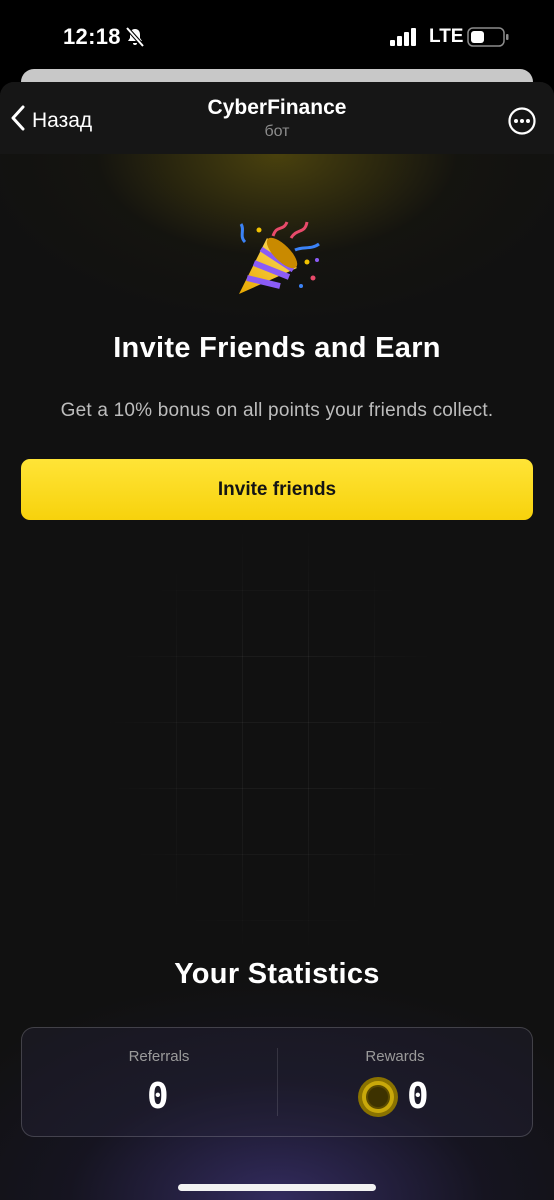  Describe the element at coordinates (378, 1099) in the screenshot. I see `coin-icon` at that location.